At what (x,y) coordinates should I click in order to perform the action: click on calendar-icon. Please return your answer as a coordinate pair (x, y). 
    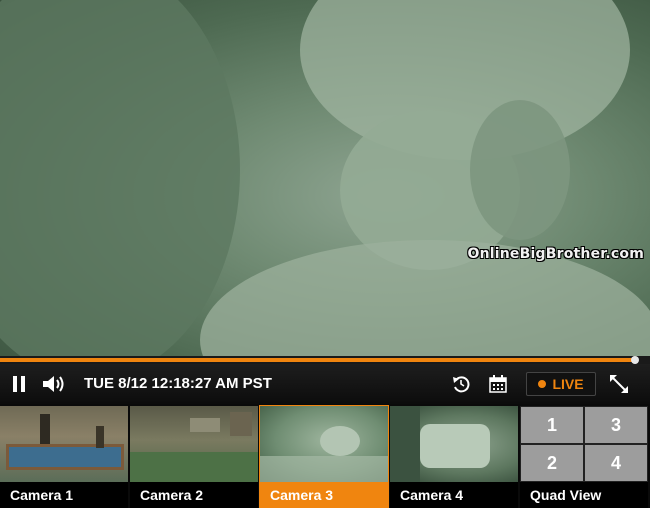
    Looking at the image, I should click on (498, 384).